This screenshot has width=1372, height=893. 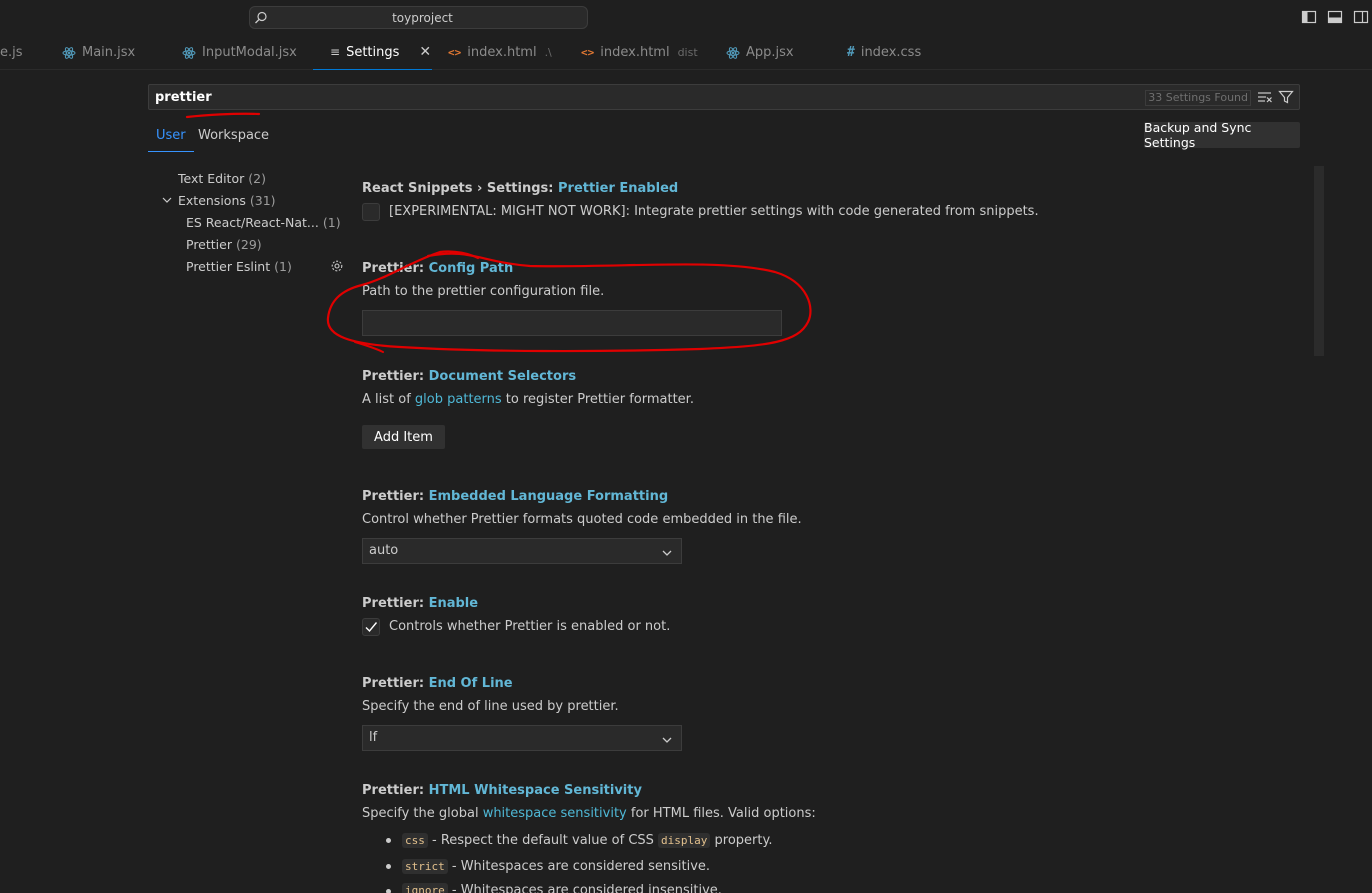 I want to click on clear-filter-icon, so click(x=1265, y=99).